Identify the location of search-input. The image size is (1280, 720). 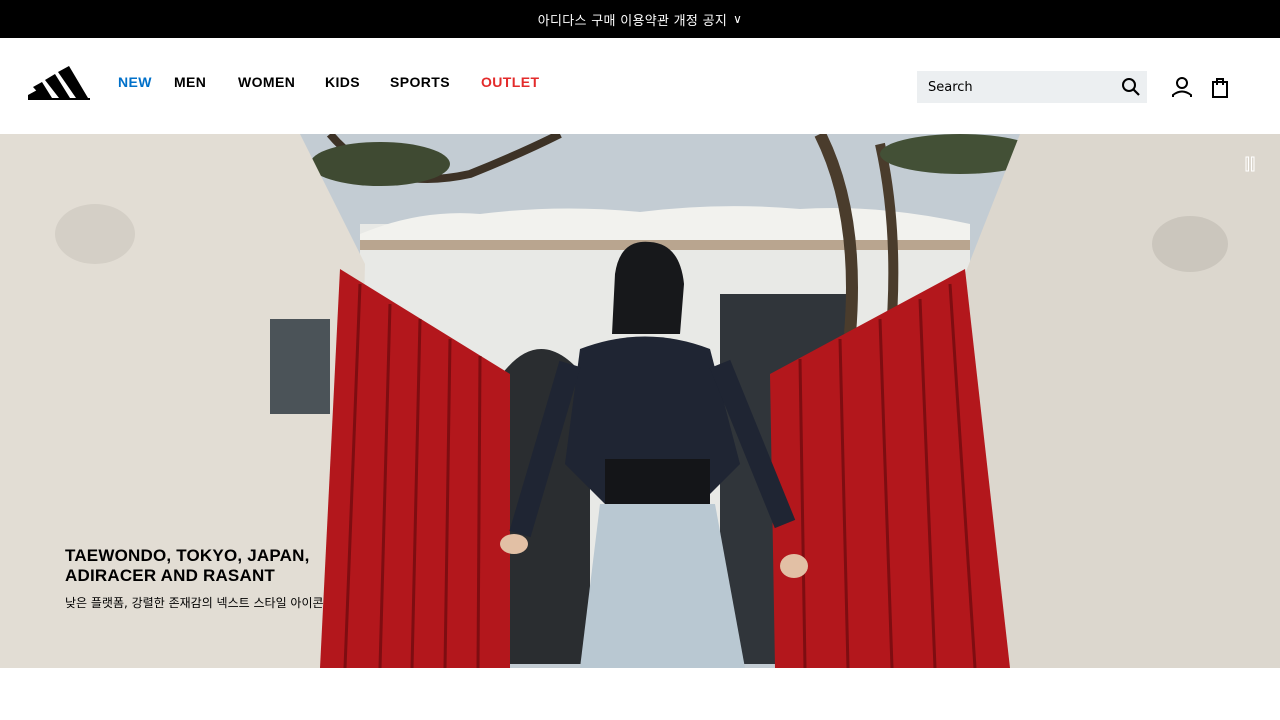
(1018, 87).